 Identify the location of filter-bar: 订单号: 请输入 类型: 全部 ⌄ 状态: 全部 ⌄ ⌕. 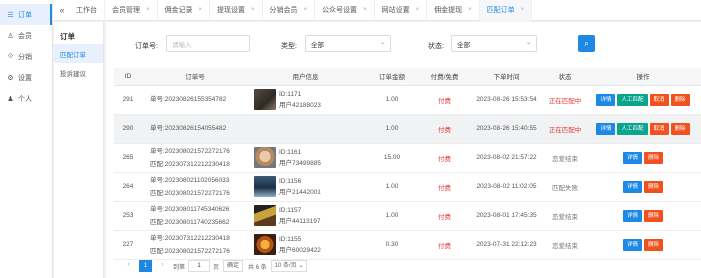
(403, 44).